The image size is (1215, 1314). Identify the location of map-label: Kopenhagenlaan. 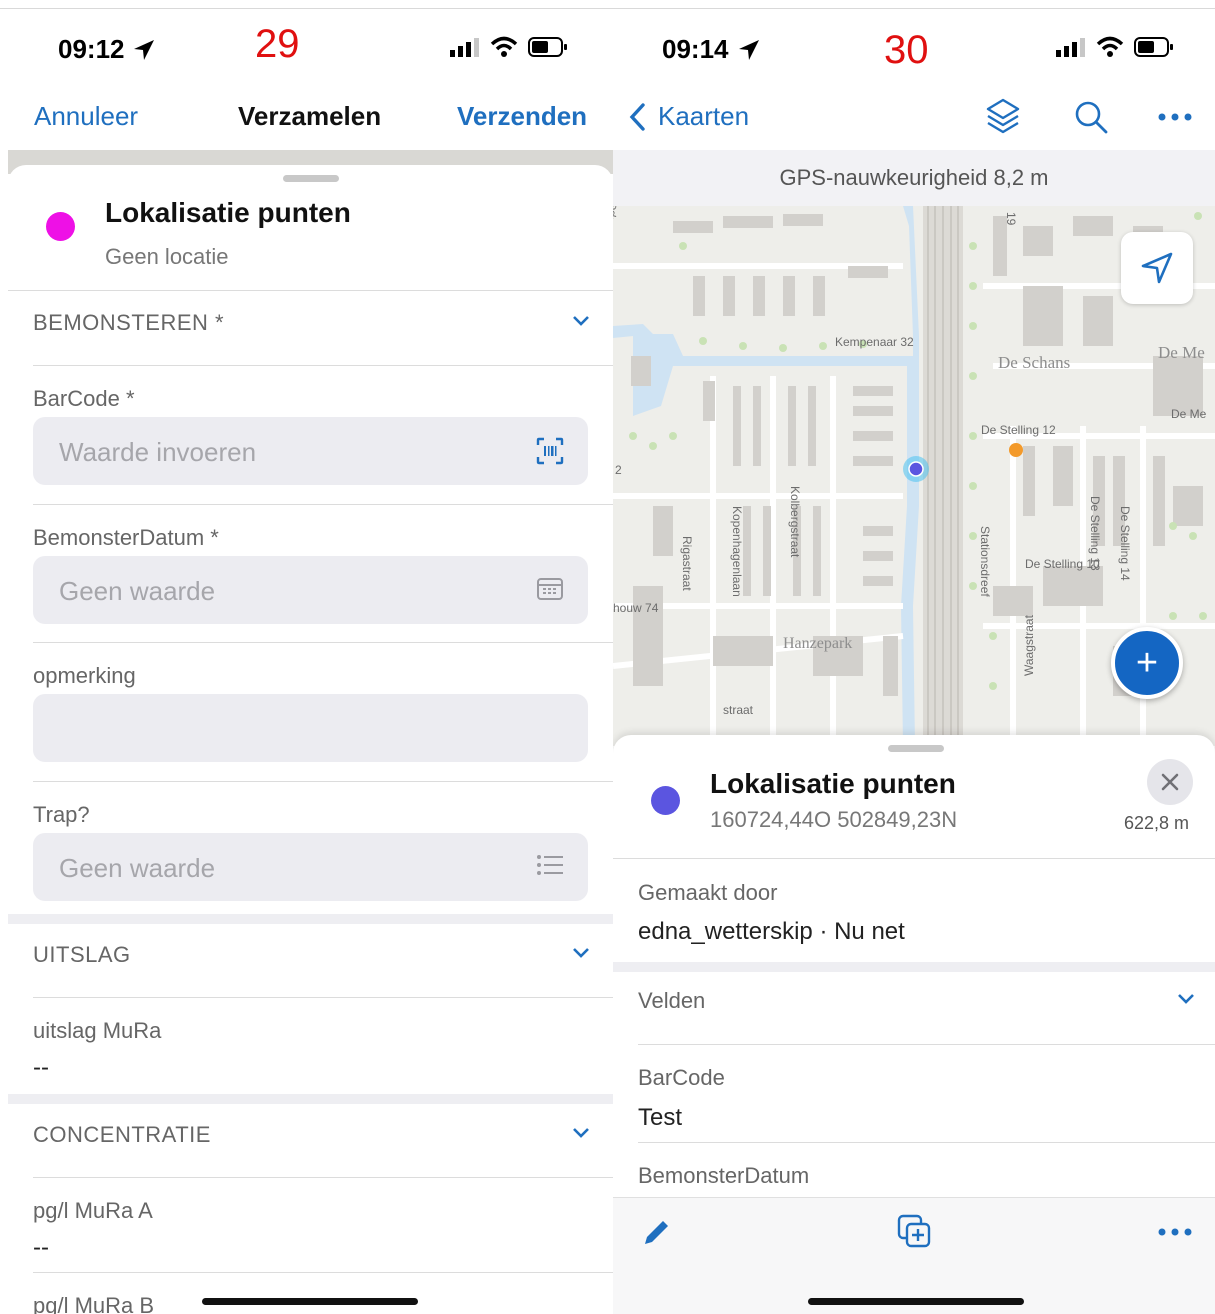
(737, 551).